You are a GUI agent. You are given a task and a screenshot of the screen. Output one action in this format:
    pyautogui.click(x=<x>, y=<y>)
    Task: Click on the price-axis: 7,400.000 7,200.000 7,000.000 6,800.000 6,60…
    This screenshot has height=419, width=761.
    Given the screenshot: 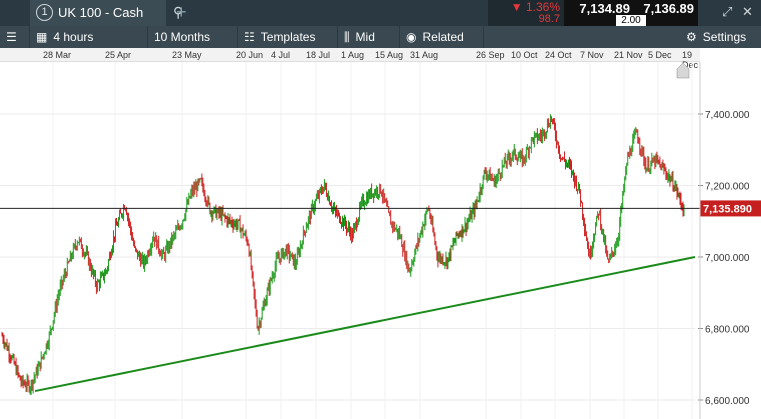 What is the action you would take?
    pyautogui.click(x=724, y=240)
    